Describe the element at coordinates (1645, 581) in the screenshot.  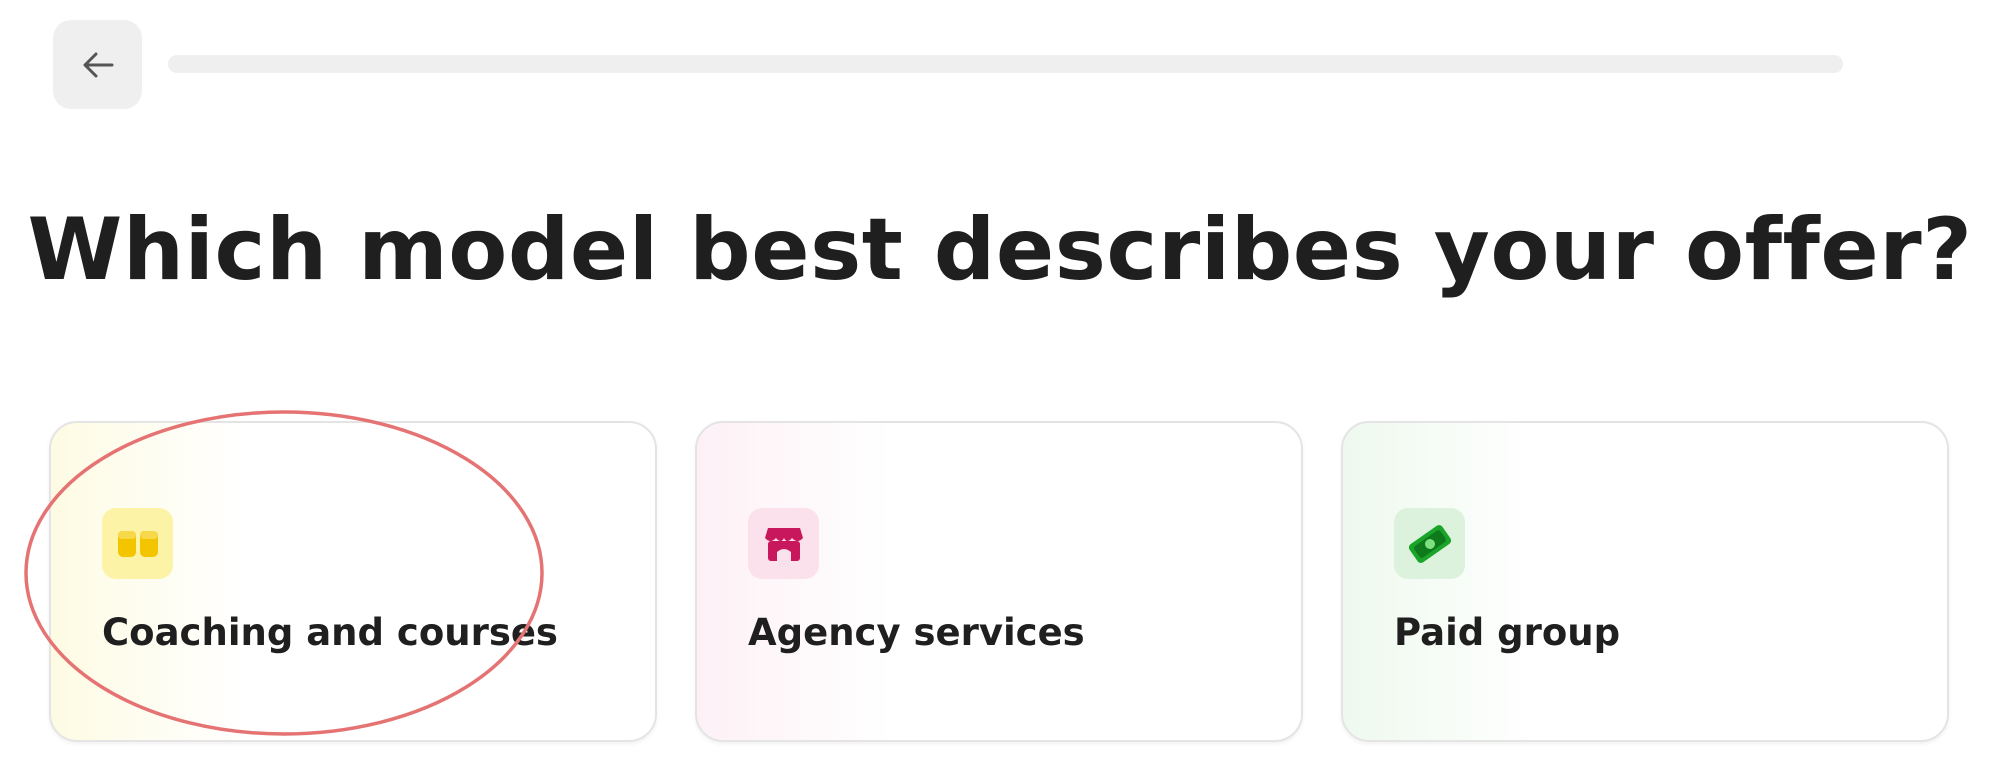
I see `option-card-paid-group: Paid group` at that location.